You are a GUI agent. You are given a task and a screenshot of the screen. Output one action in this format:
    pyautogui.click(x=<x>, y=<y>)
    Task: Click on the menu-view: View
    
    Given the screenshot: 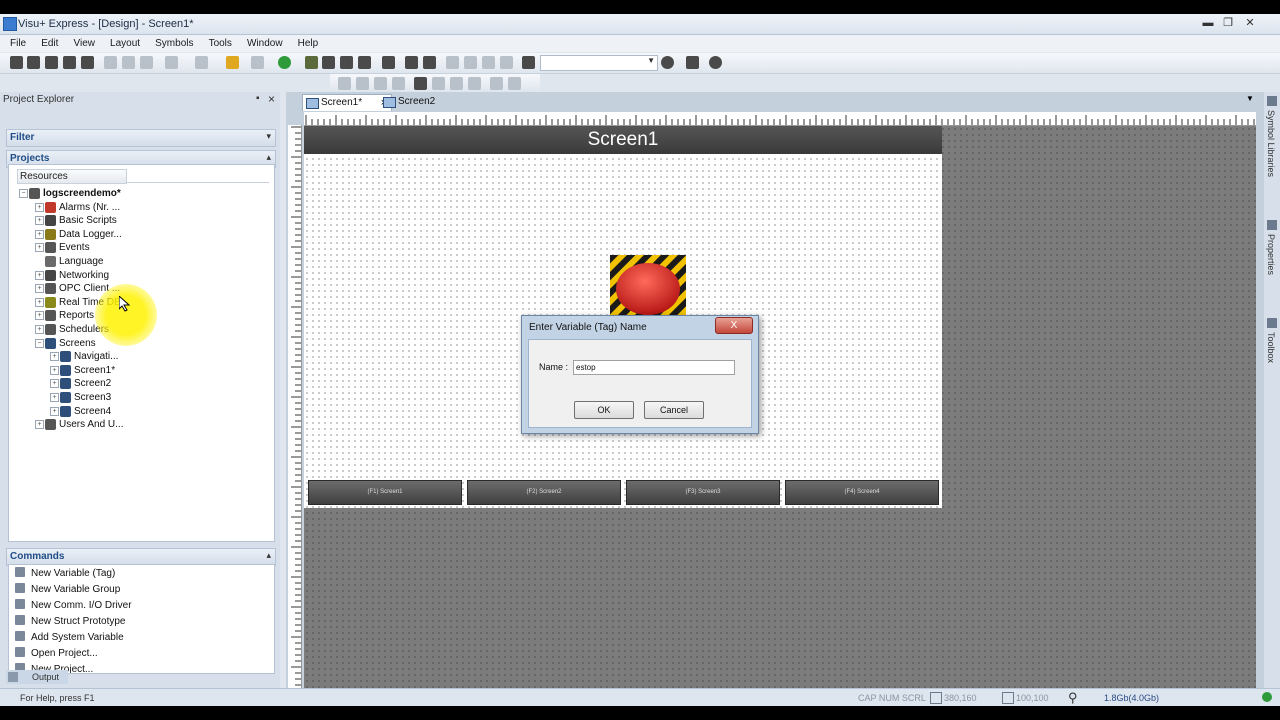 What is the action you would take?
    pyautogui.click(x=84, y=43)
    